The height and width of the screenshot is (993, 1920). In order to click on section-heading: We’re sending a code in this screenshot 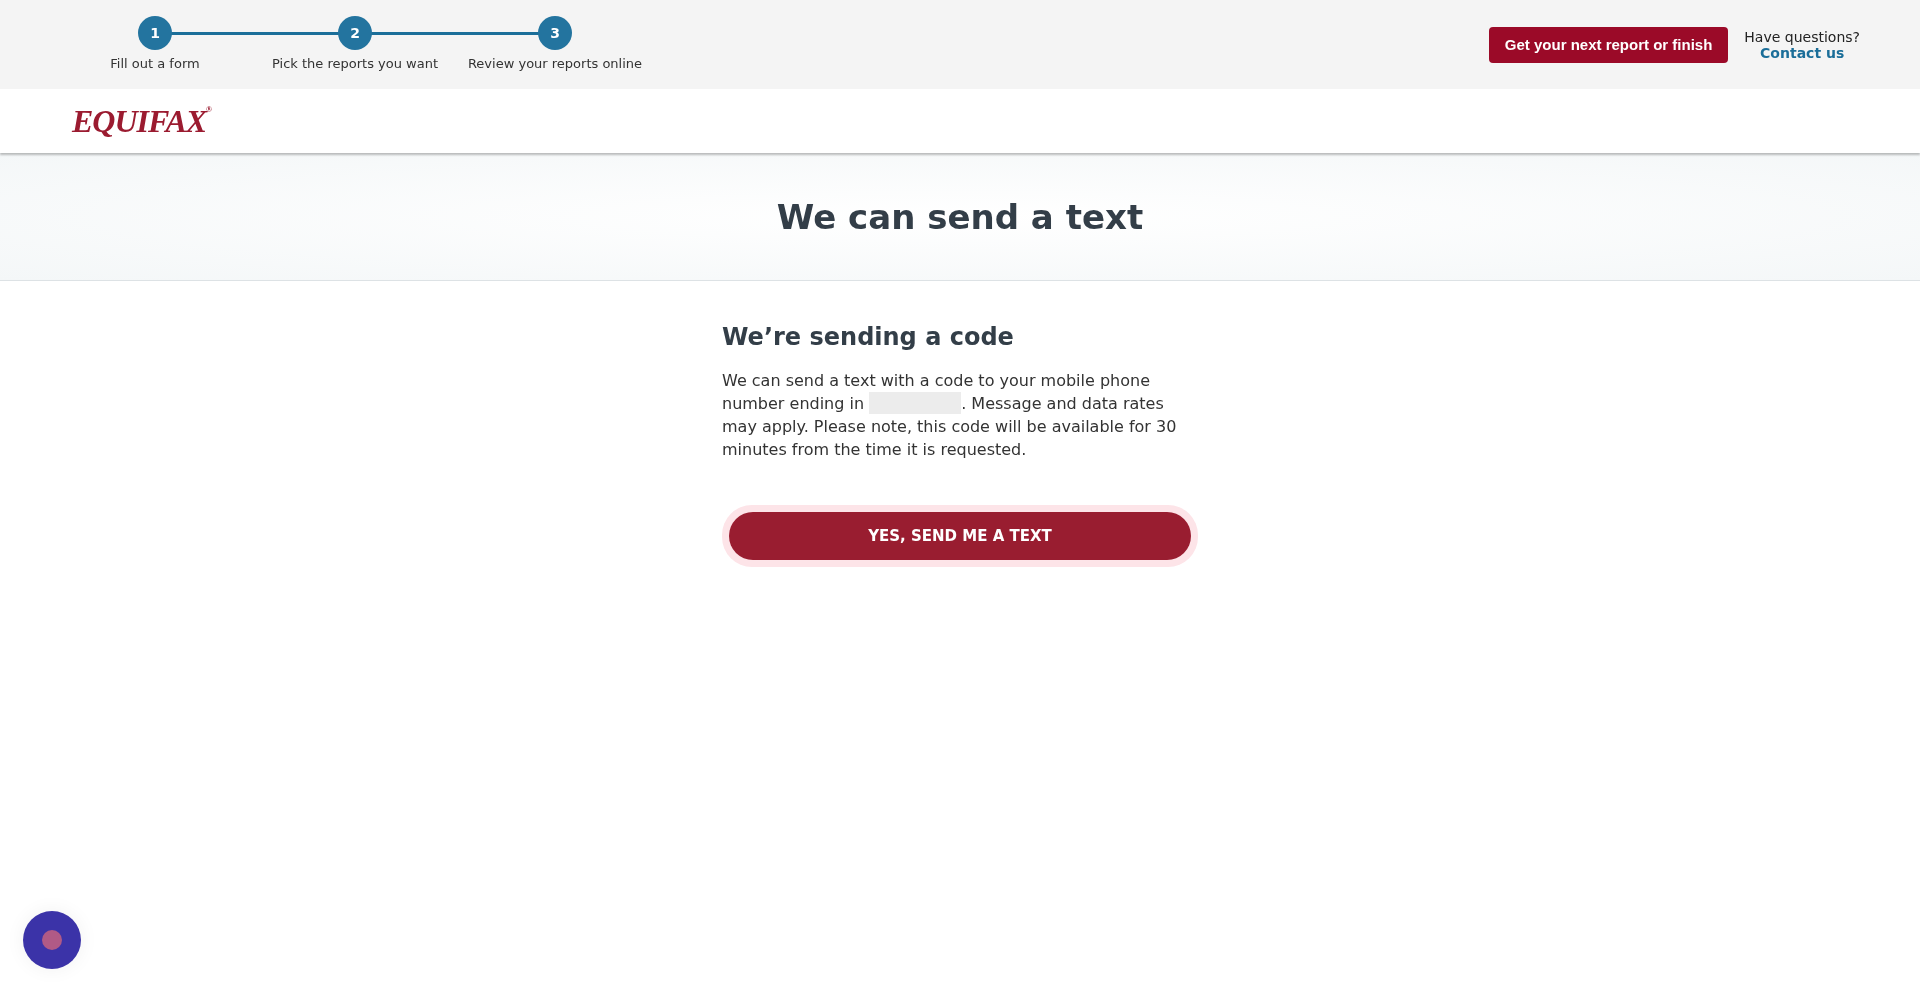, I will do `click(868, 337)`.